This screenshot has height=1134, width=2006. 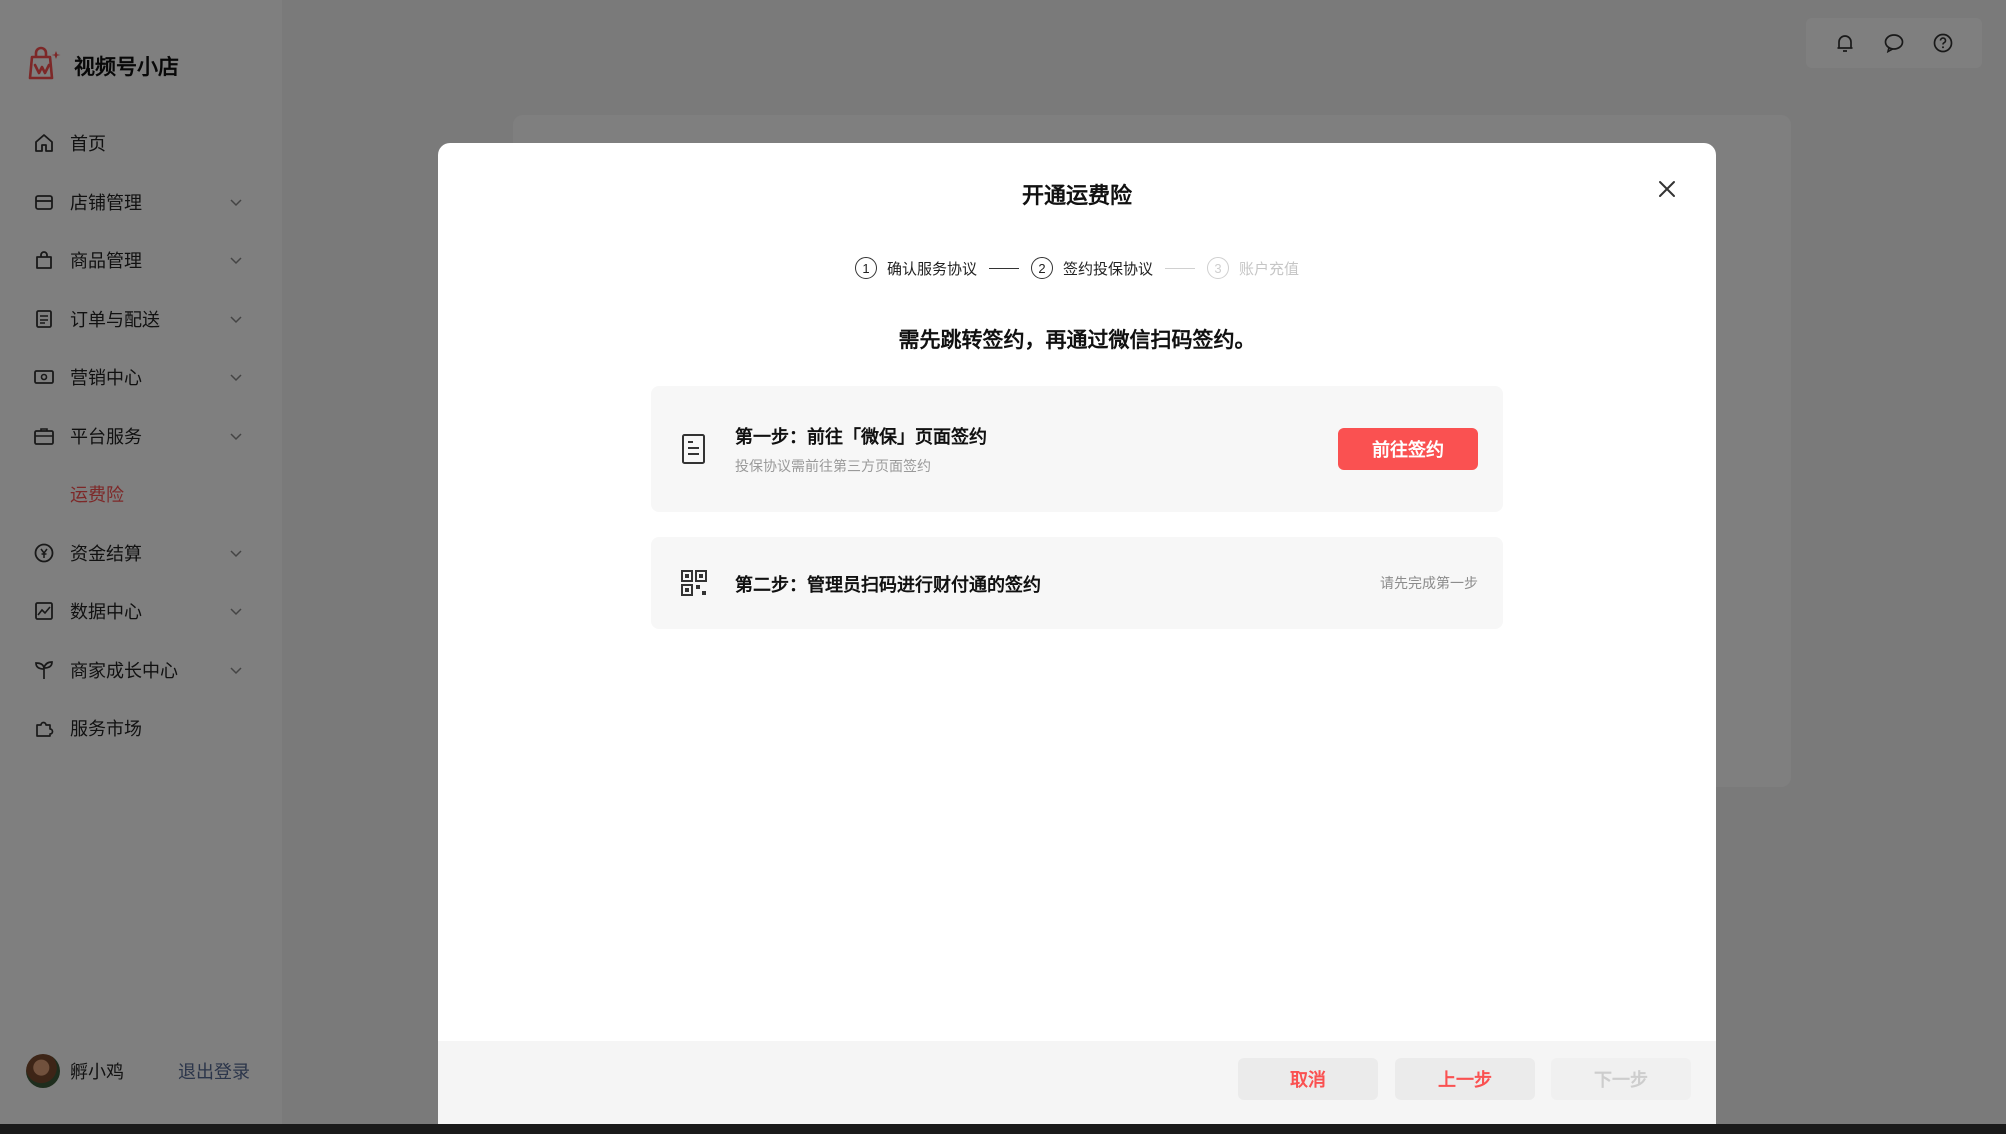 I want to click on step-confirm-agreement: 1 确认服务协议, so click(x=915, y=268).